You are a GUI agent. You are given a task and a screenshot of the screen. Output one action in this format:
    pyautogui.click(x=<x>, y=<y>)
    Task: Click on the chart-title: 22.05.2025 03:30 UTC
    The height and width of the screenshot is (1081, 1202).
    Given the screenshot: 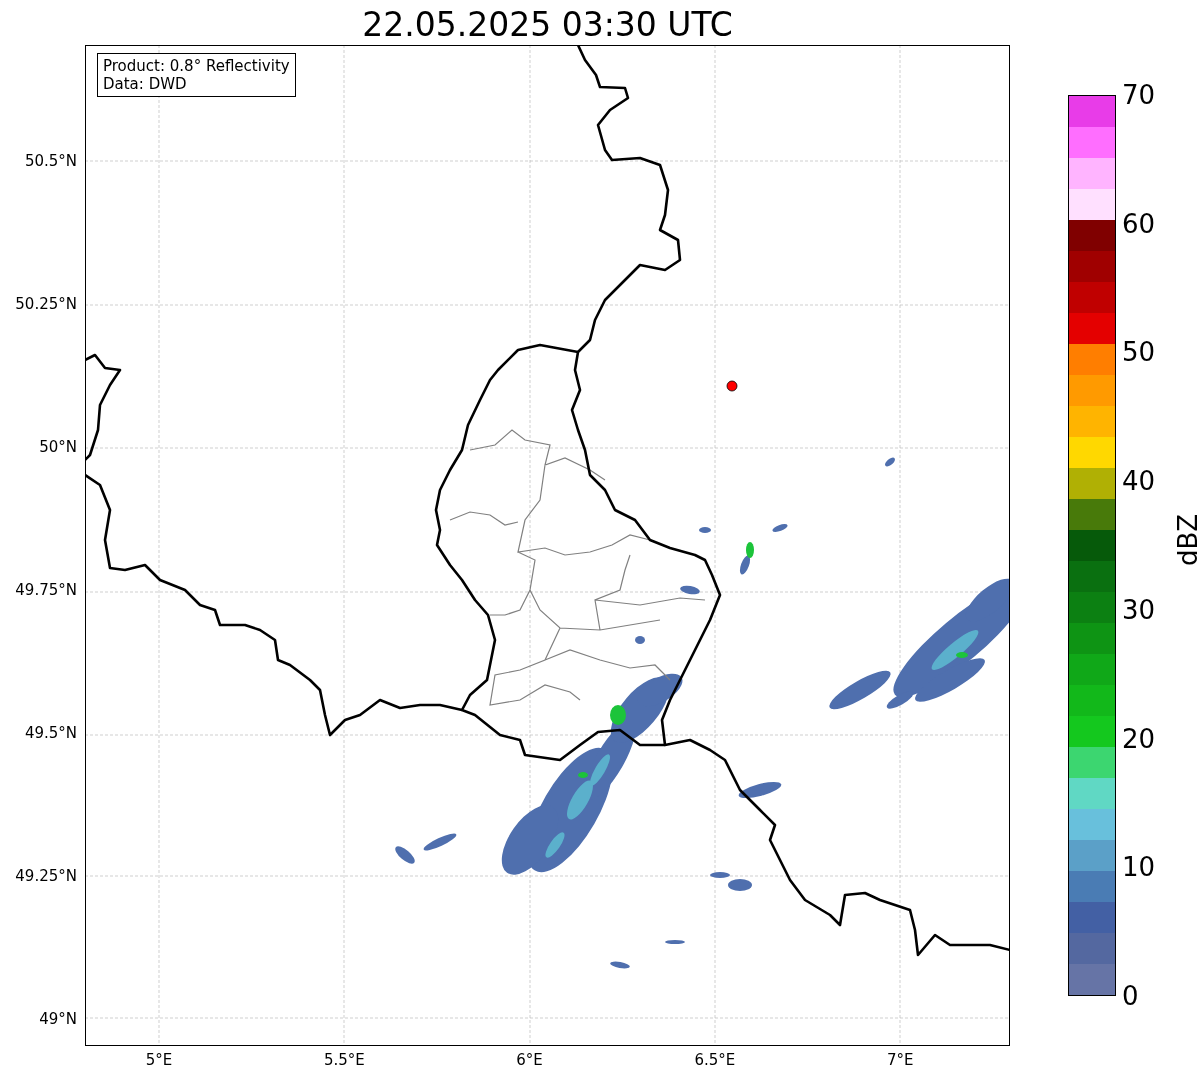 What is the action you would take?
    pyautogui.click(x=547, y=24)
    